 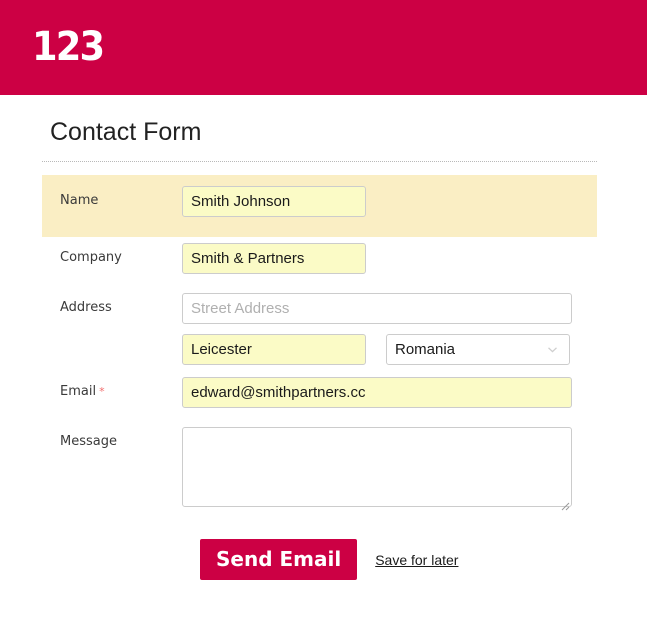 I want to click on form-actions: Send Email Save for later, so click(x=319, y=548).